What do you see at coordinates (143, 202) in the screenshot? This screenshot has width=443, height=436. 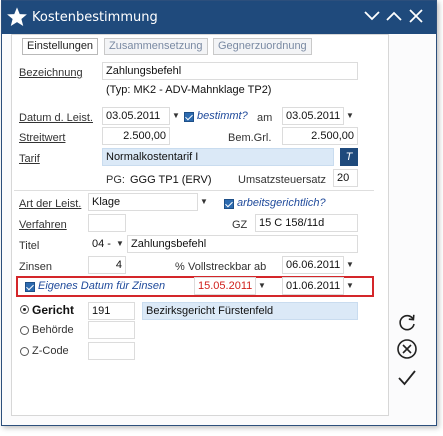 I see `art-select: Klage` at bounding box center [143, 202].